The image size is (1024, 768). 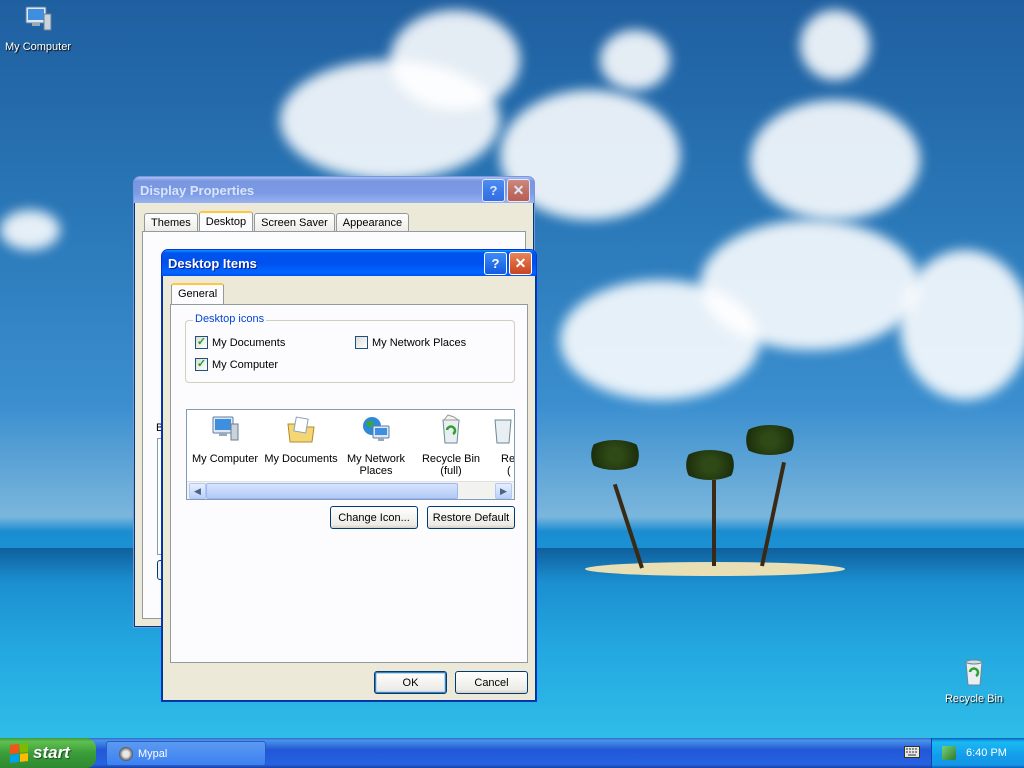 What do you see at coordinates (51, 752) in the screenshot?
I see `start-label: start` at bounding box center [51, 752].